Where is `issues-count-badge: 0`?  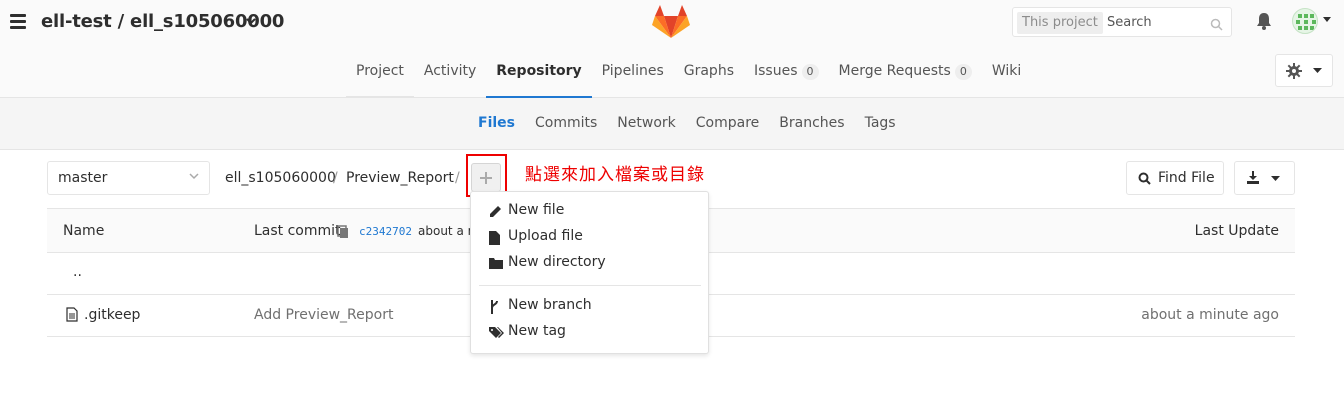
issues-count-badge: 0 is located at coordinates (810, 72).